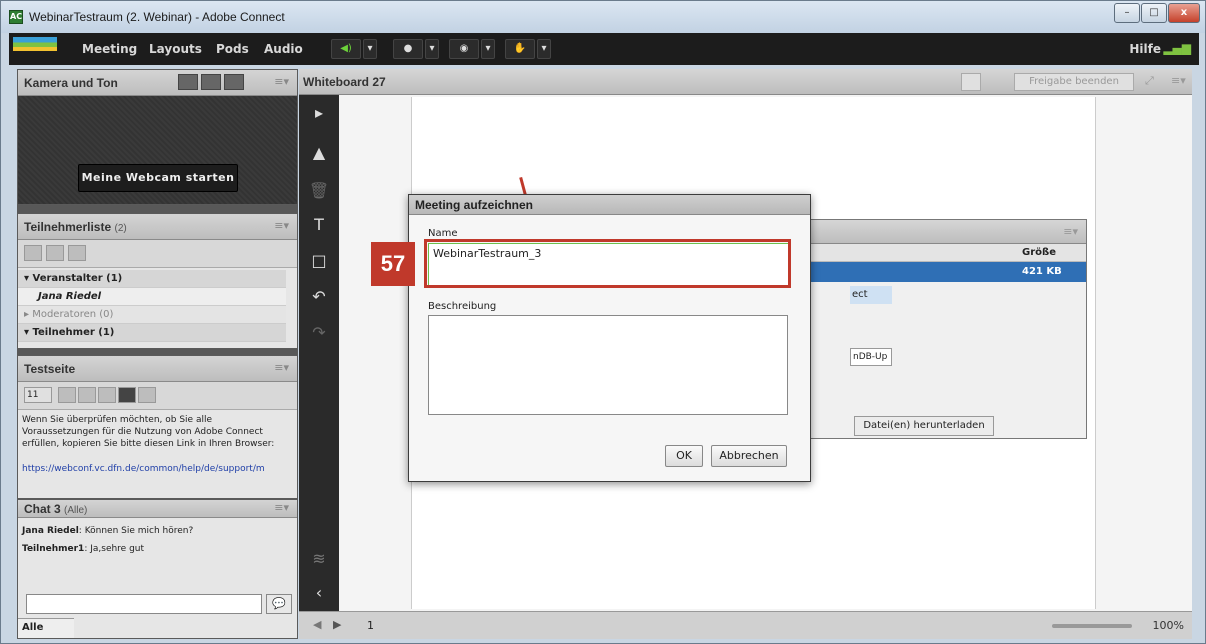 Image resolution: width=1206 pixels, height=644 pixels. I want to click on description-label: Beschreibung, so click(462, 306).